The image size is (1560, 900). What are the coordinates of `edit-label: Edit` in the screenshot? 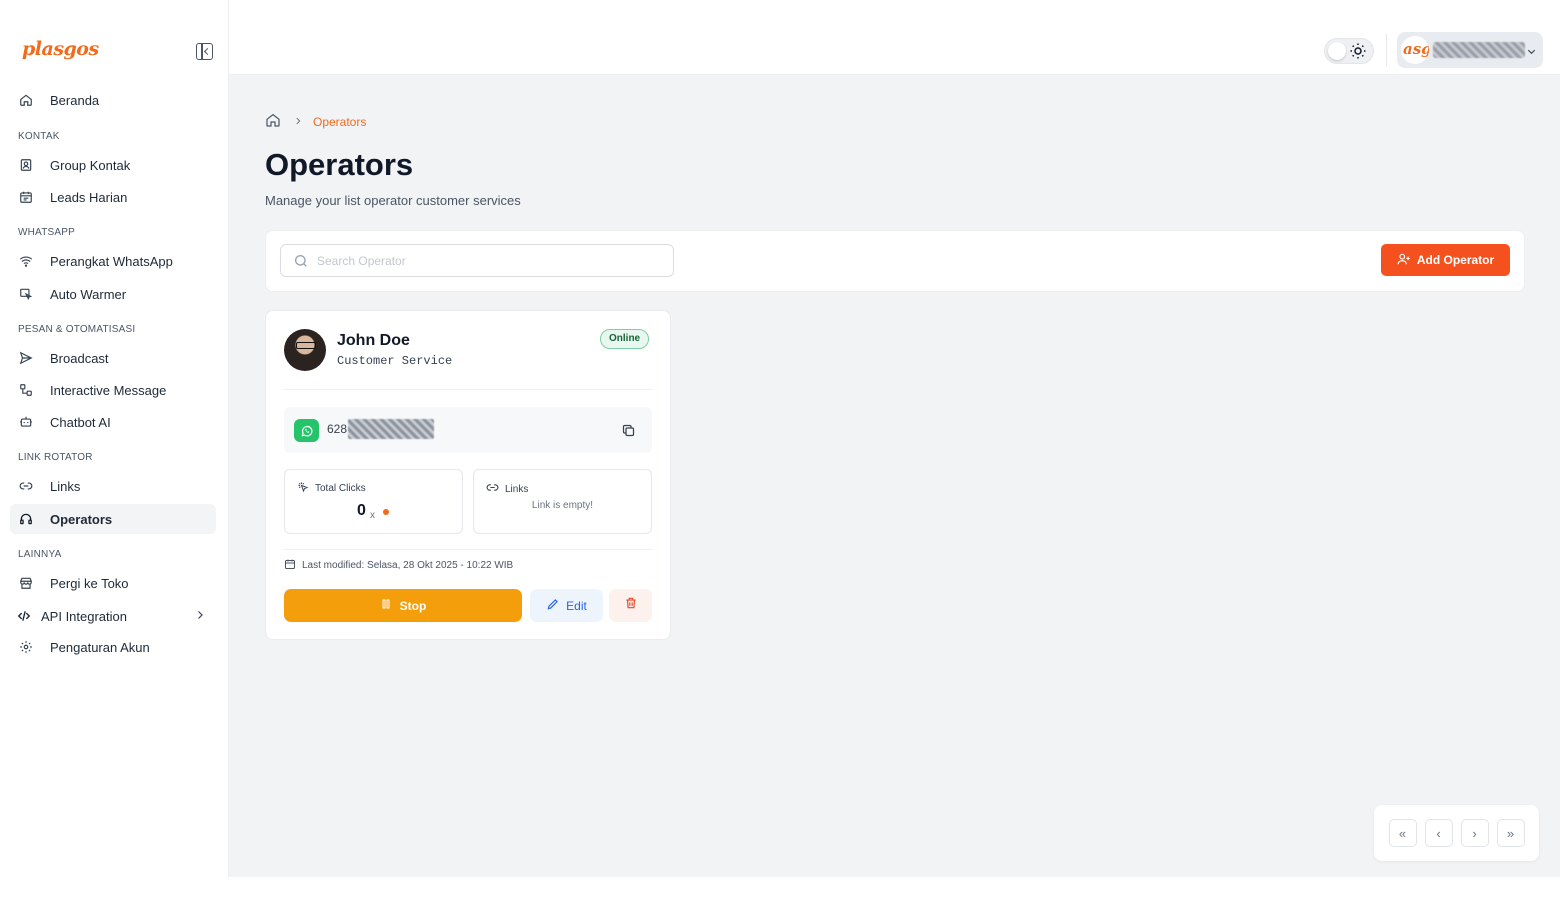 It's located at (576, 605).